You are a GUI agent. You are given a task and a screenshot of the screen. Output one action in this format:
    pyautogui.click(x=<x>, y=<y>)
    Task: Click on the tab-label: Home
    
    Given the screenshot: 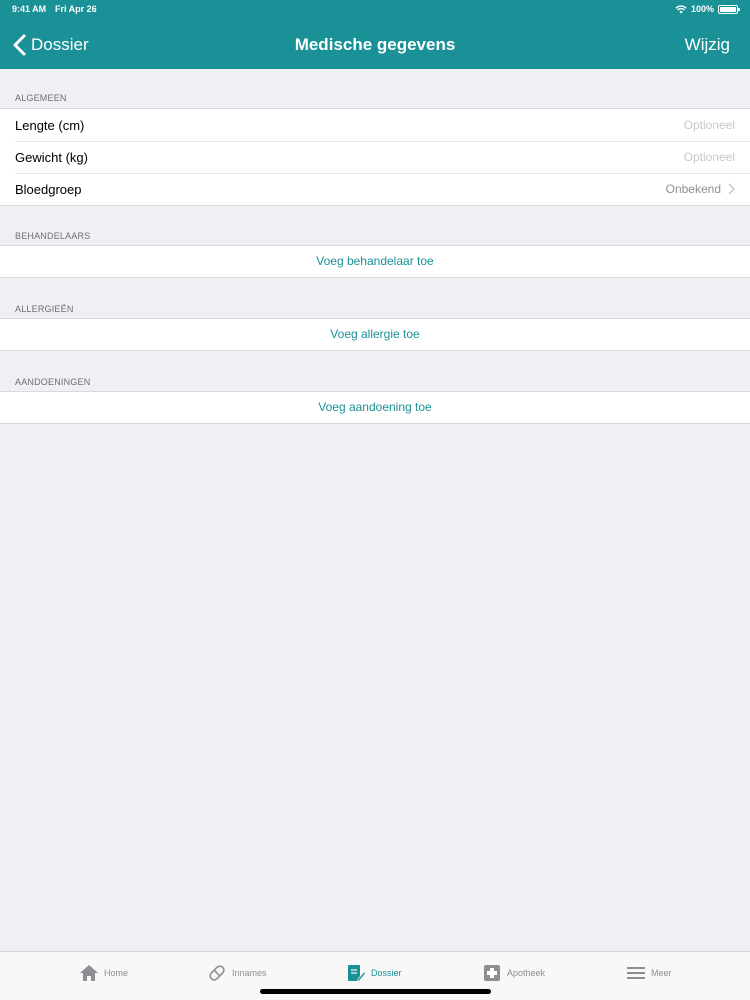 What is the action you would take?
    pyautogui.click(x=116, y=973)
    